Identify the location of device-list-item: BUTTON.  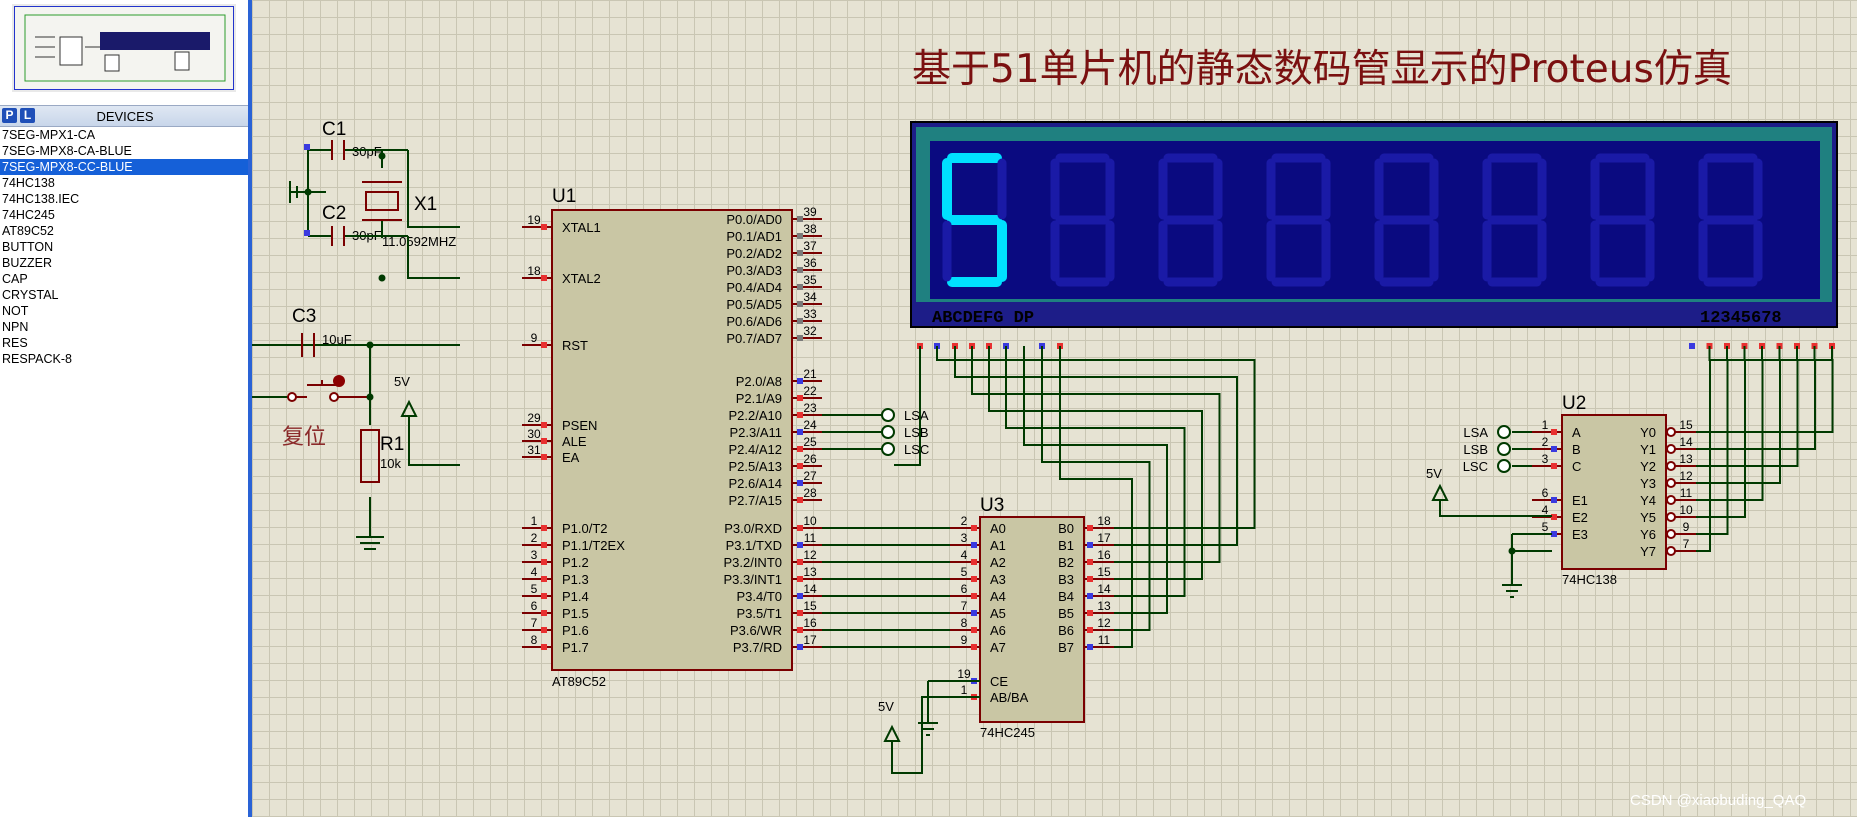
(125, 247).